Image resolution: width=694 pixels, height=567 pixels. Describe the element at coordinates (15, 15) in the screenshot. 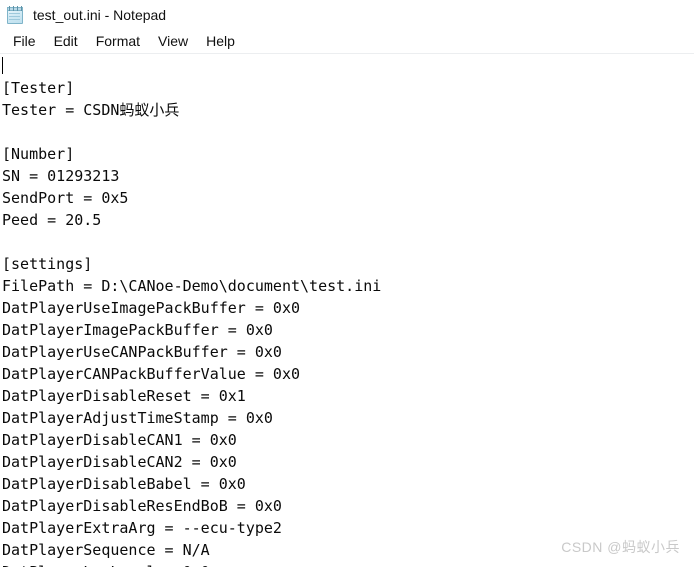

I see `notepad-icon` at that location.